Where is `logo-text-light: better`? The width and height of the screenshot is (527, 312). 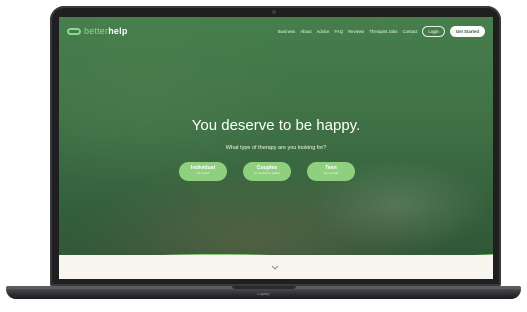
logo-text-light: better is located at coordinates (96, 31).